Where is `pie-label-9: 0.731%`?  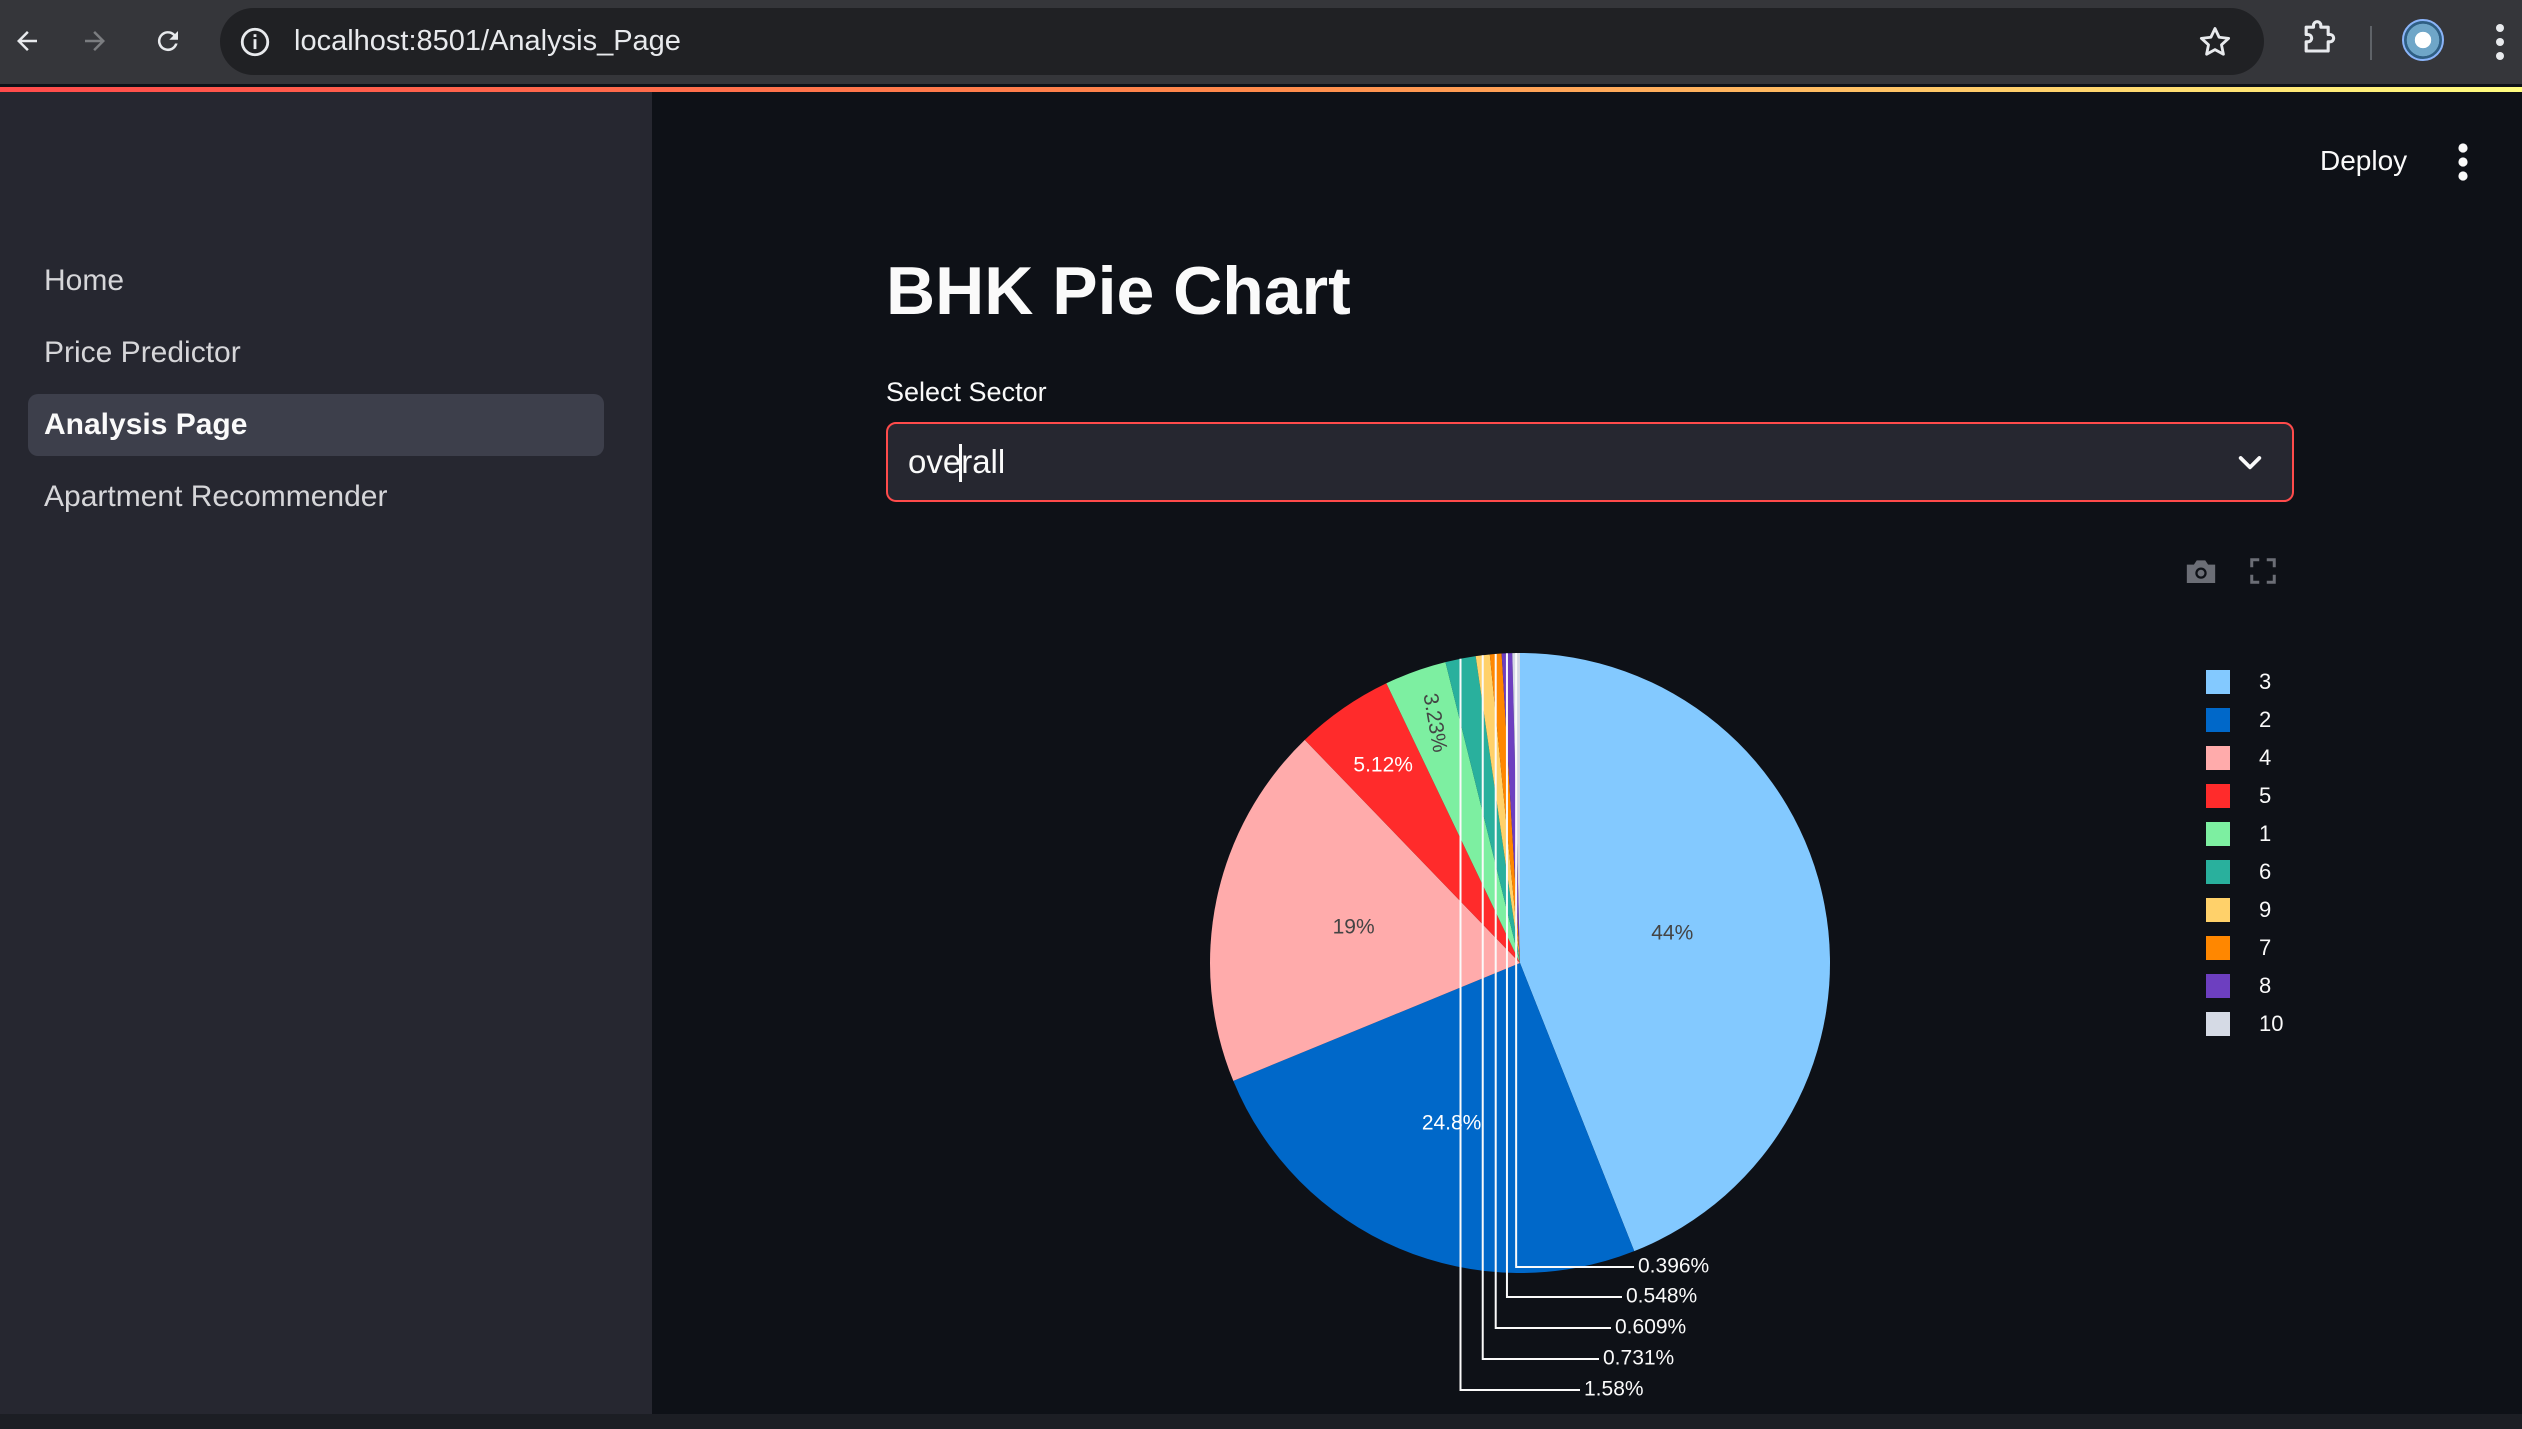
pie-label-9: 0.731% is located at coordinates (1638, 1358).